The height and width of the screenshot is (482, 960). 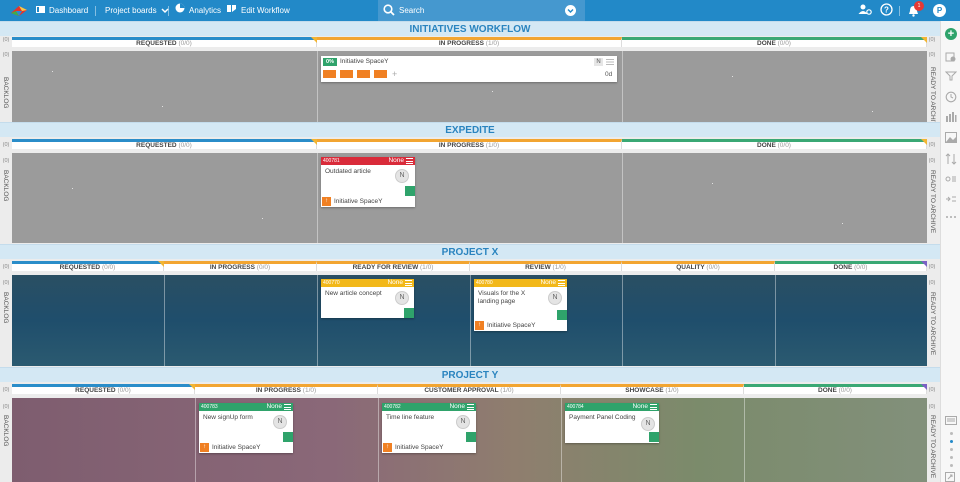 I want to click on column-customer-approval: CUSTOMER APPROVAL (1/0), so click(x=469, y=389).